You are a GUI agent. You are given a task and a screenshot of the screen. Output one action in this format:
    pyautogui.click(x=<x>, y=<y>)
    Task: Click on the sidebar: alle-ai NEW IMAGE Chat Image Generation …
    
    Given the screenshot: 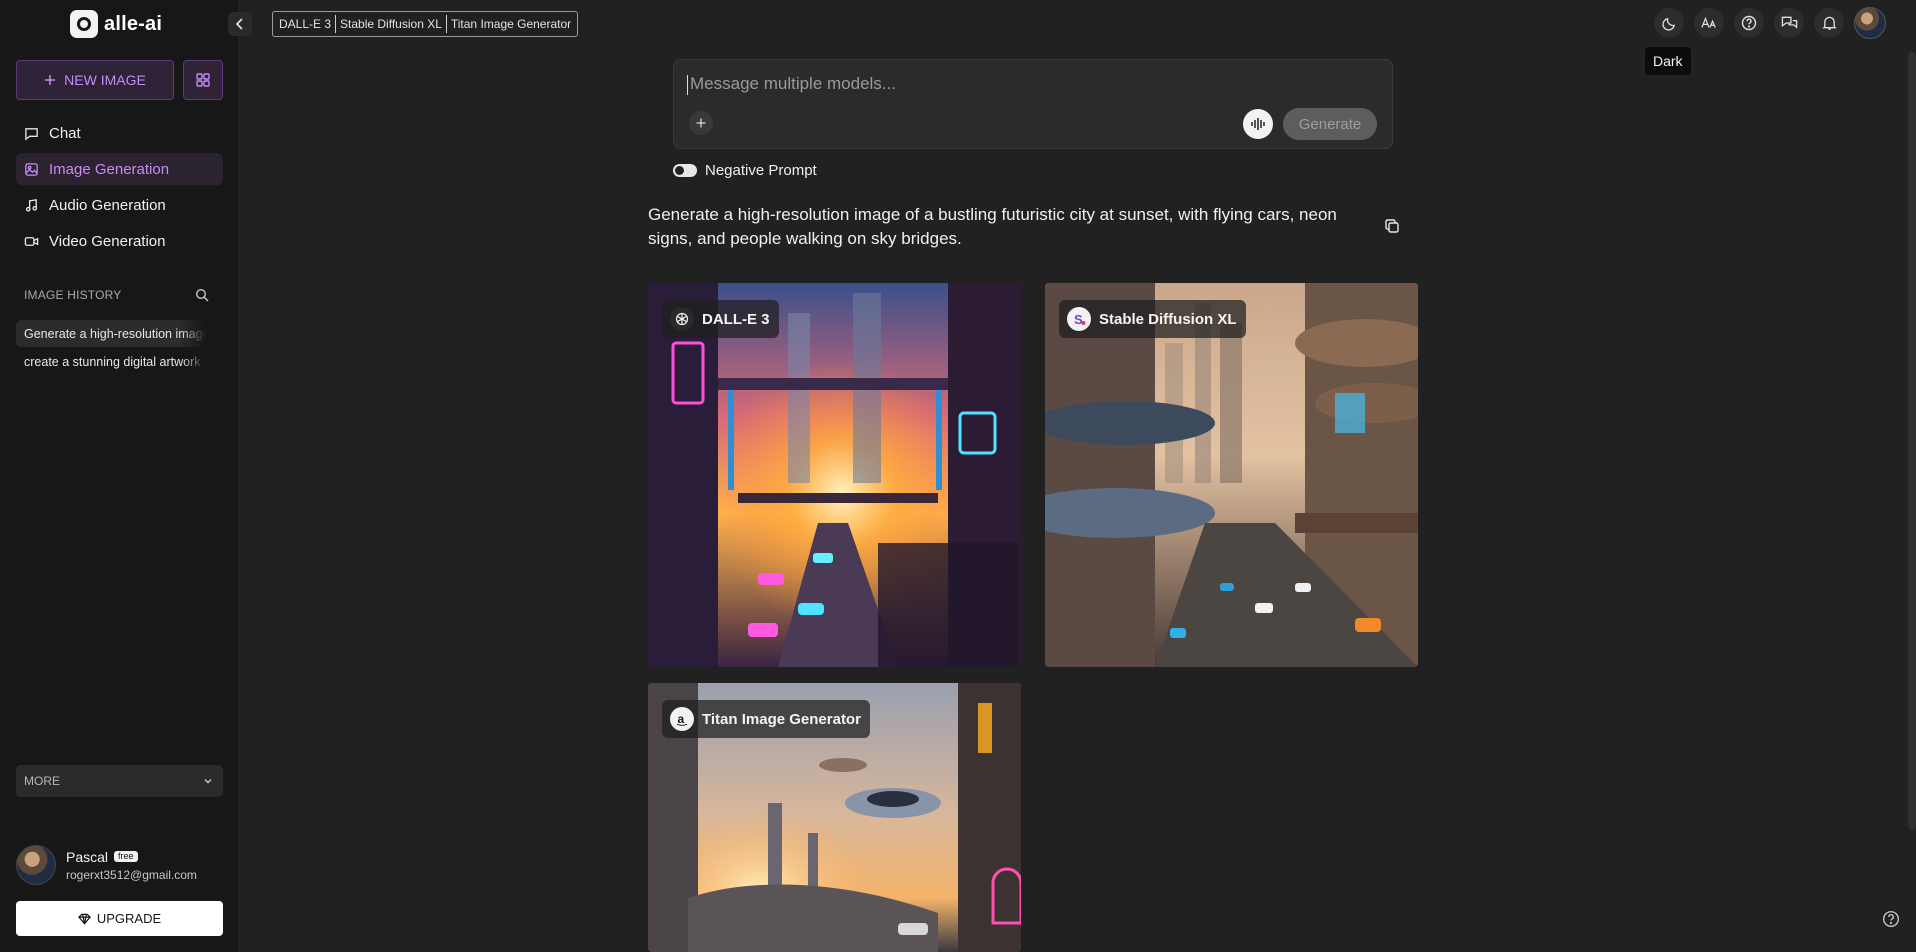 What is the action you would take?
    pyautogui.click(x=119, y=476)
    